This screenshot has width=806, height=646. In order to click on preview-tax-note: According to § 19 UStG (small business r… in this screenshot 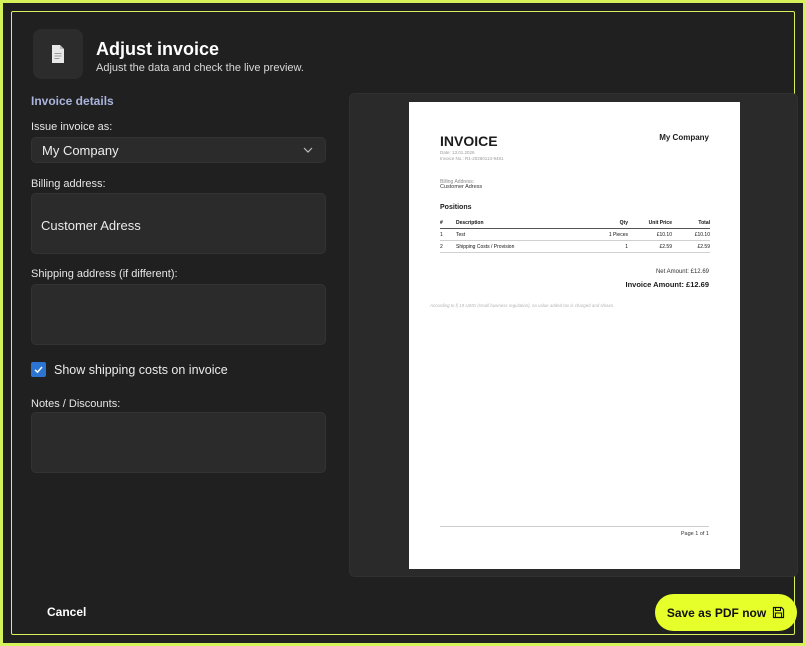, I will do `click(522, 305)`.